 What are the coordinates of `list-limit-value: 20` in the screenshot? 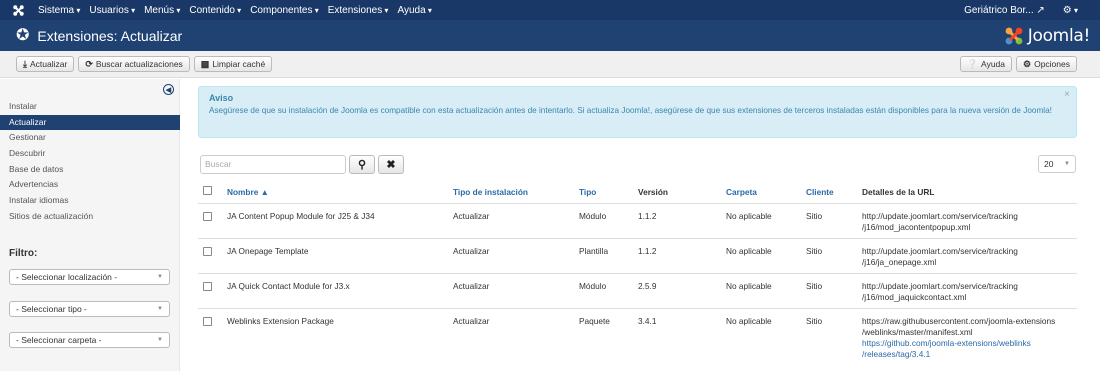 It's located at (1049, 164).